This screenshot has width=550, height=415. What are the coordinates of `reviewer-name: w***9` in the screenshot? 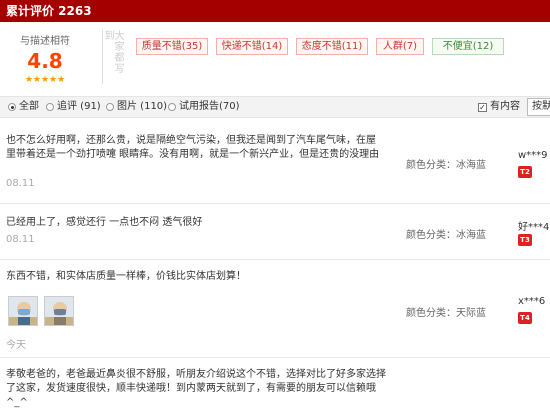 It's located at (533, 155).